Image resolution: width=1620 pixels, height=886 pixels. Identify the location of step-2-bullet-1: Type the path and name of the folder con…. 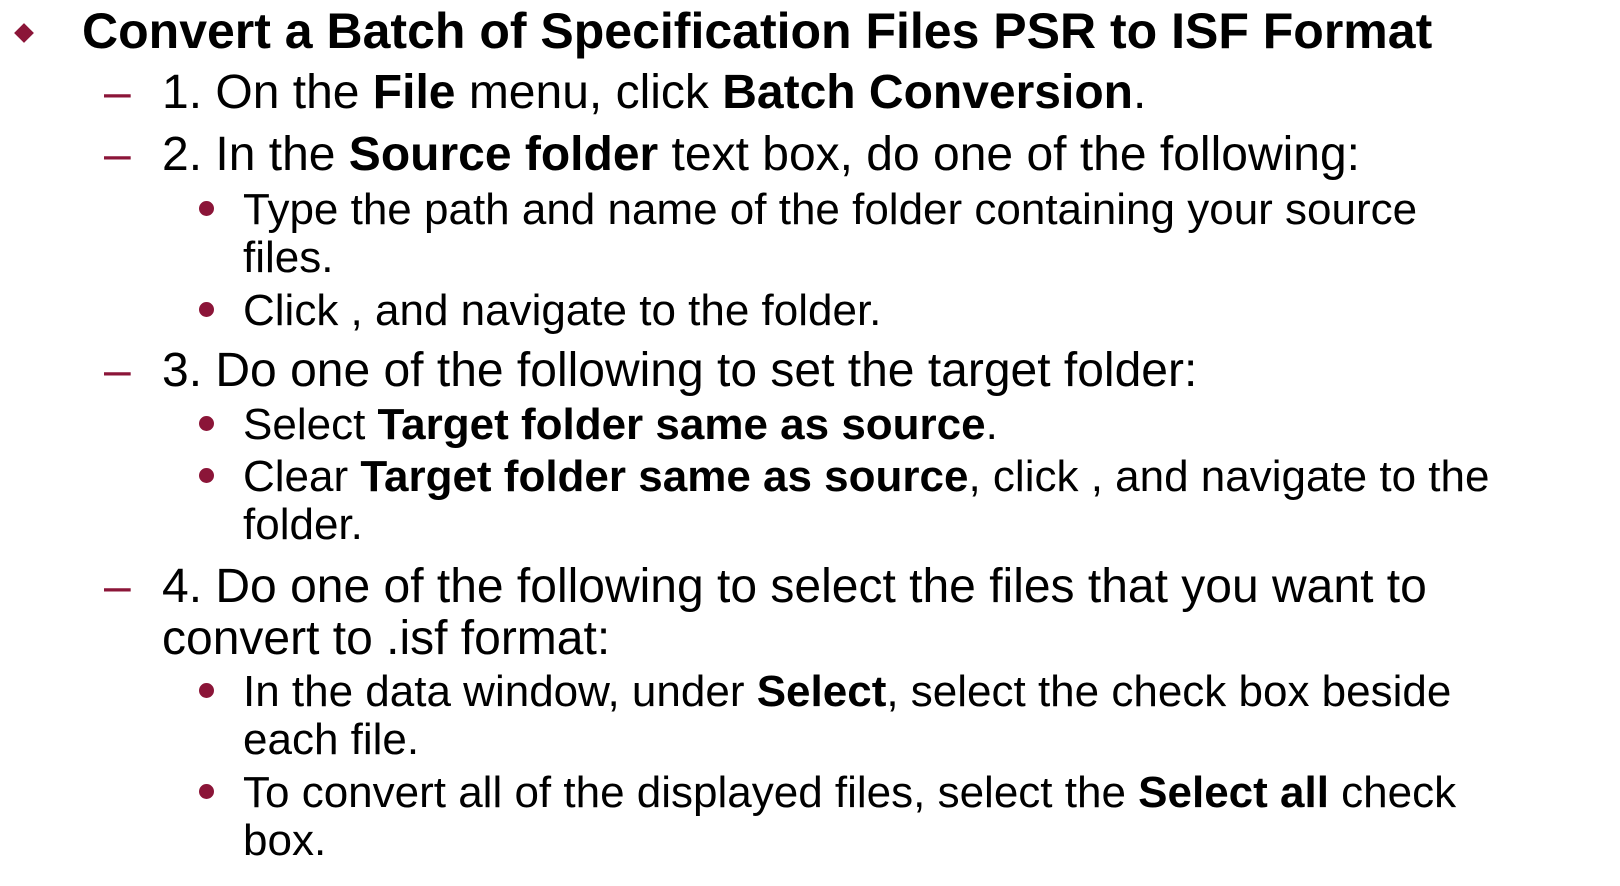
(830, 233).